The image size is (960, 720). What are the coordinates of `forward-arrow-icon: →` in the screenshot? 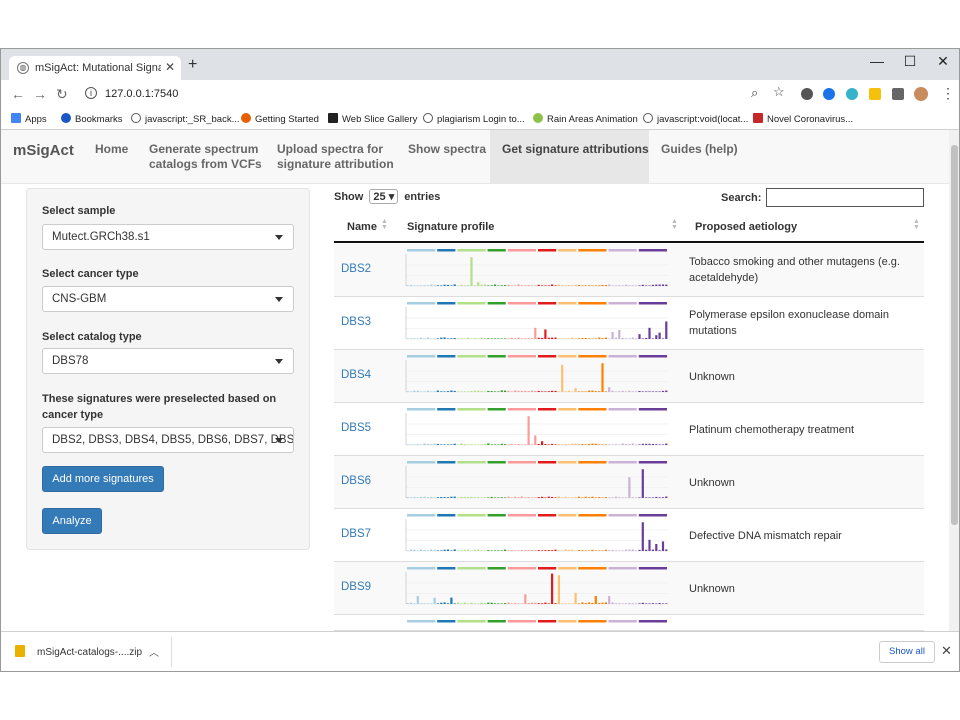 It's located at (40, 94).